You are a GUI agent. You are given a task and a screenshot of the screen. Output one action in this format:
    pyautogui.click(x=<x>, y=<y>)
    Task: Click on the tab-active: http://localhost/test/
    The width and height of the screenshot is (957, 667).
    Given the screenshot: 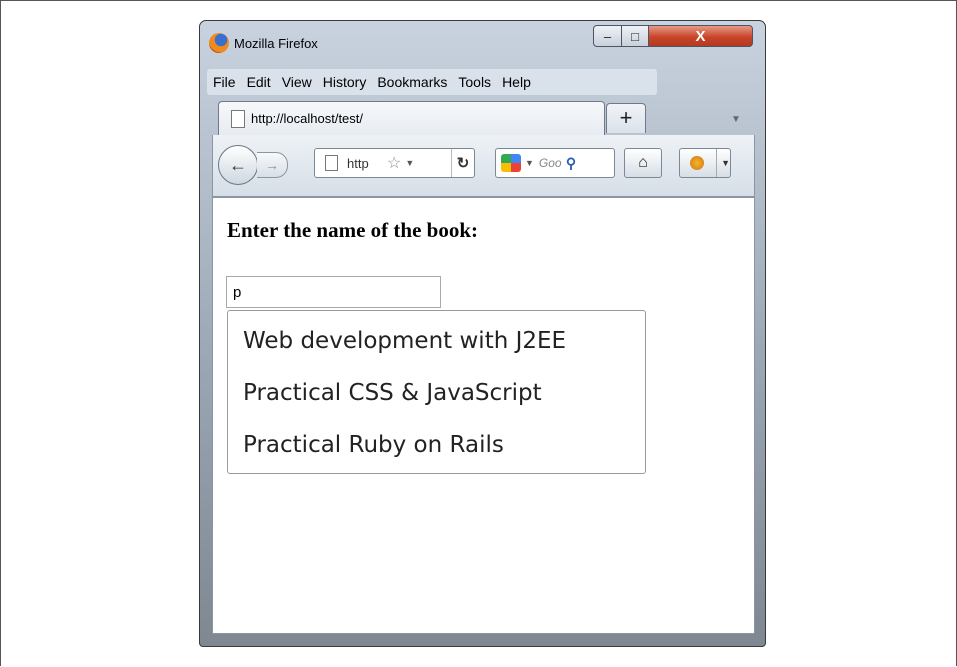 What is the action you would take?
    pyautogui.click(x=411, y=118)
    